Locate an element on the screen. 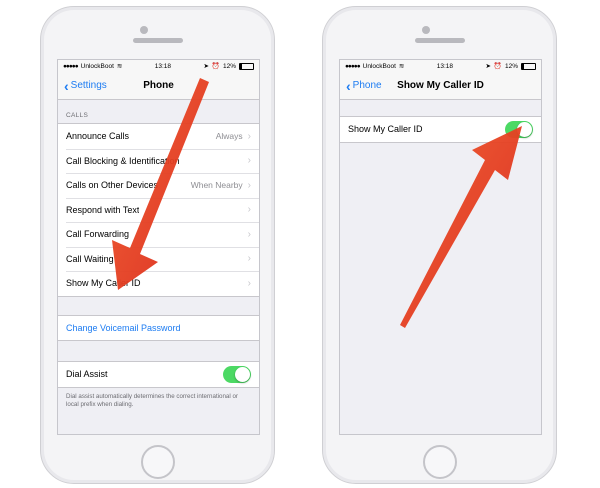 This screenshot has width=600, height=488. back-button-phone: ‹ Phone is located at coordinates (364, 85).